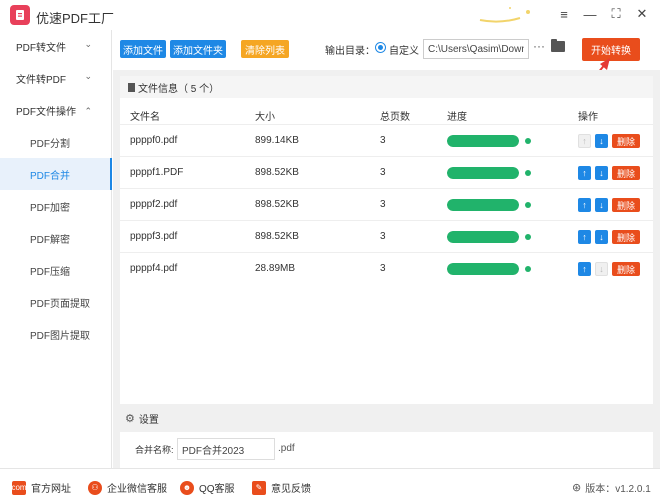 The width and height of the screenshot is (660, 502). What do you see at coordinates (154, 268) in the screenshot?
I see `file-name-cell: ppppf4.pdf` at bounding box center [154, 268].